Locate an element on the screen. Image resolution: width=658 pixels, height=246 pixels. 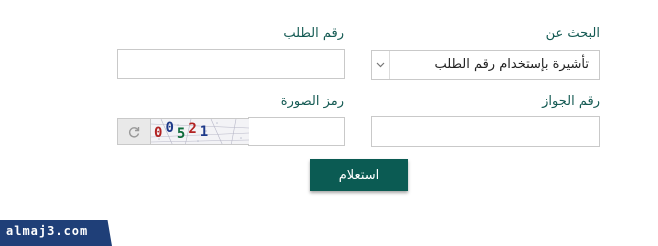
captcha-char: 2 is located at coordinates (194, 129).